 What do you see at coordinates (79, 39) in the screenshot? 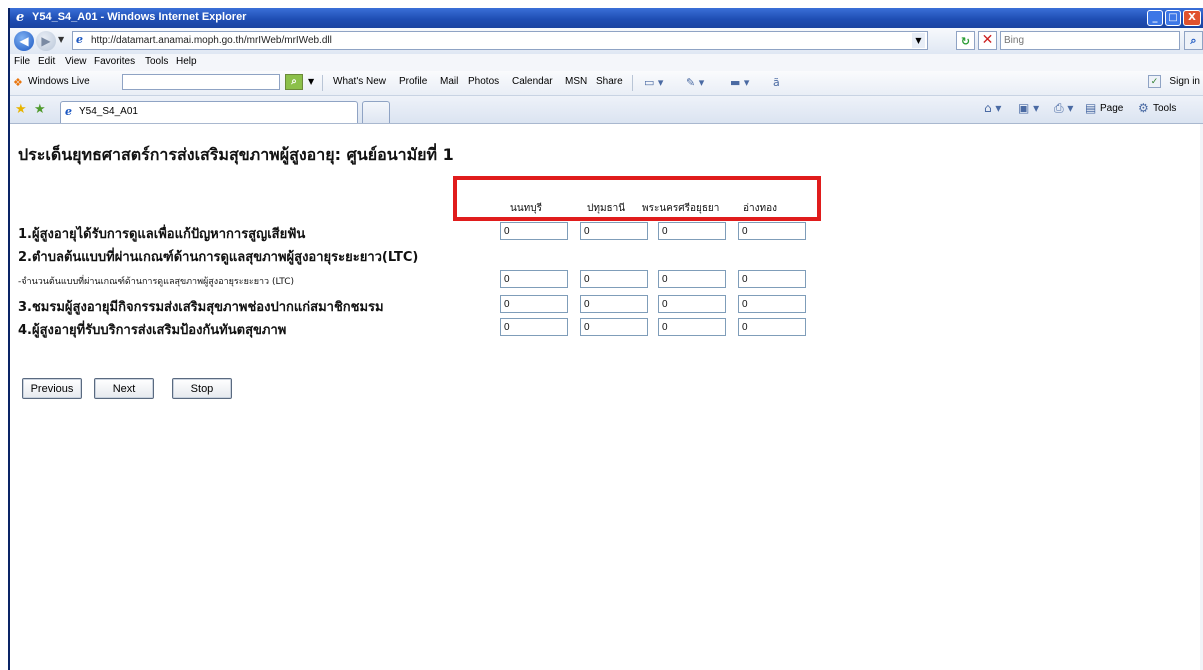
I see `page-icon: e` at bounding box center [79, 39].